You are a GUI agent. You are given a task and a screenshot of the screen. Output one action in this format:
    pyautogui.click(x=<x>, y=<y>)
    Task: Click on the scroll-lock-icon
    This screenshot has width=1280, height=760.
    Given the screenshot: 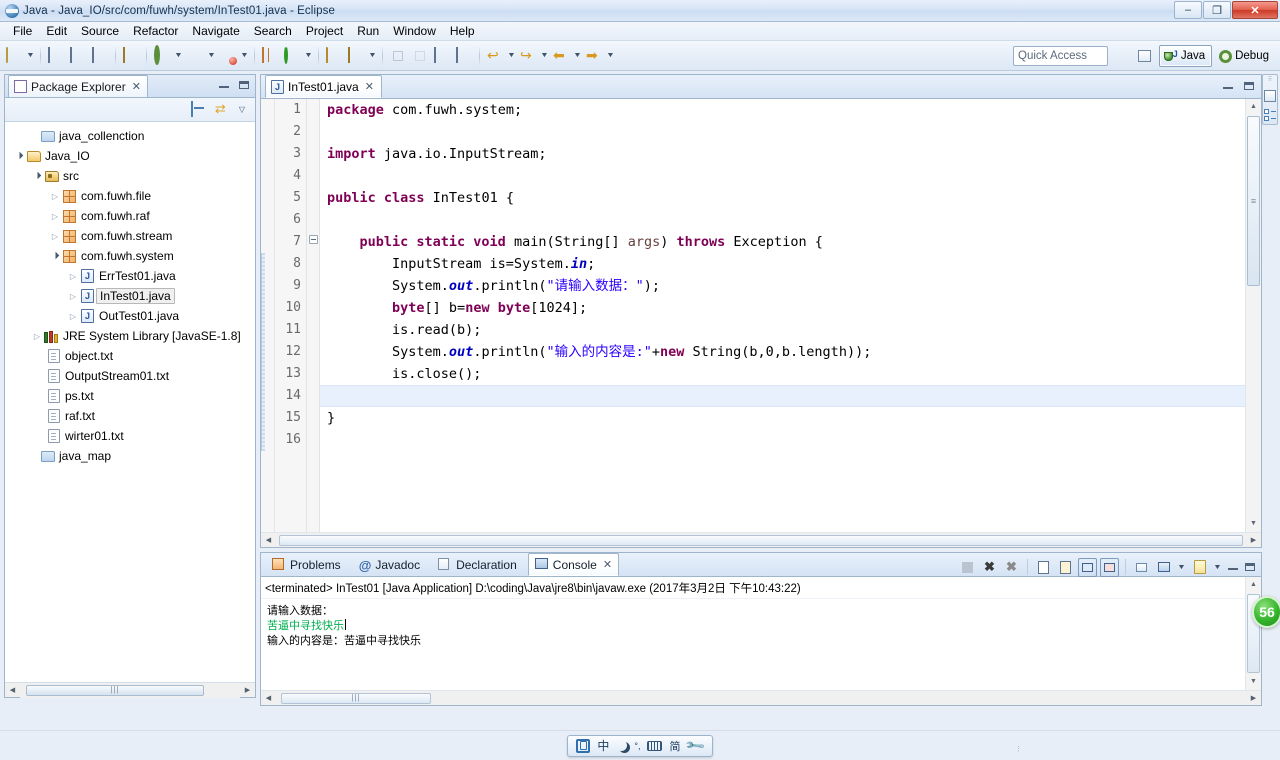 What is the action you would take?
    pyautogui.click(x=1065, y=567)
    